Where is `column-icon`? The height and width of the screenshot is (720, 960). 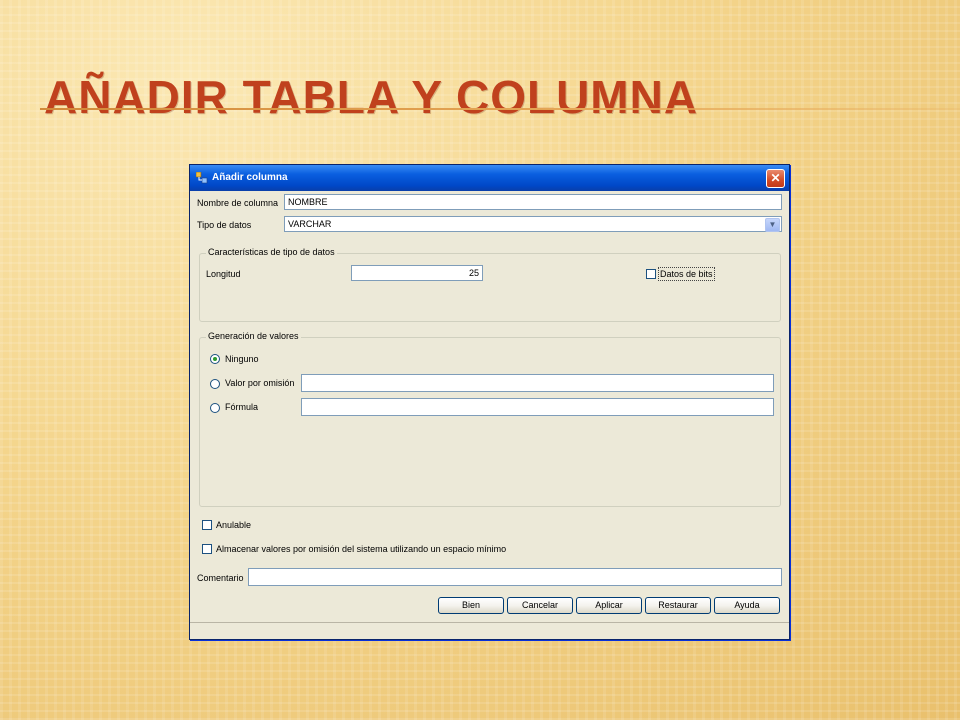
column-icon is located at coordinates (202, 178).